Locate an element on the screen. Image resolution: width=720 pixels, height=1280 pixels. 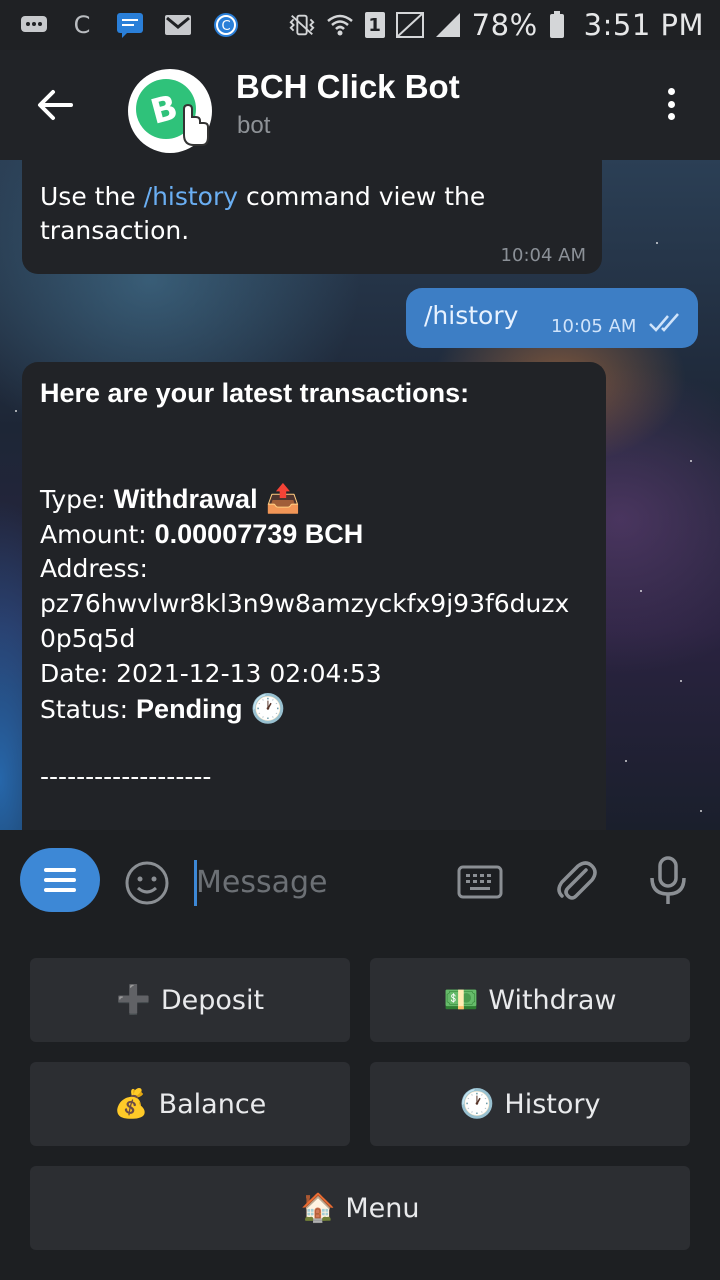
microphone-icon is located at coordinates (668, 881).